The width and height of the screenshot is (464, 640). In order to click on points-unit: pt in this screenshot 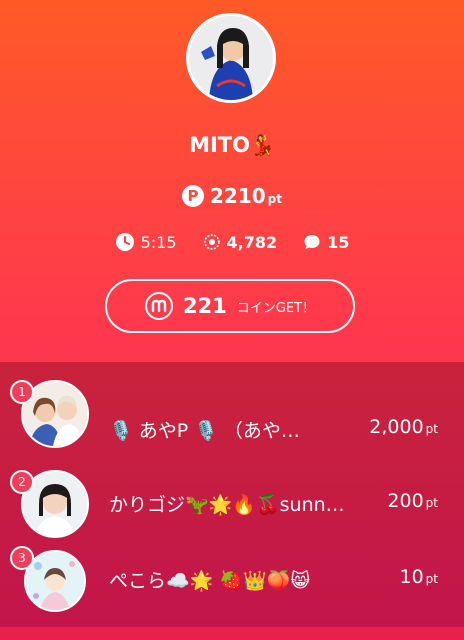, I will do `click(274, 199)`.